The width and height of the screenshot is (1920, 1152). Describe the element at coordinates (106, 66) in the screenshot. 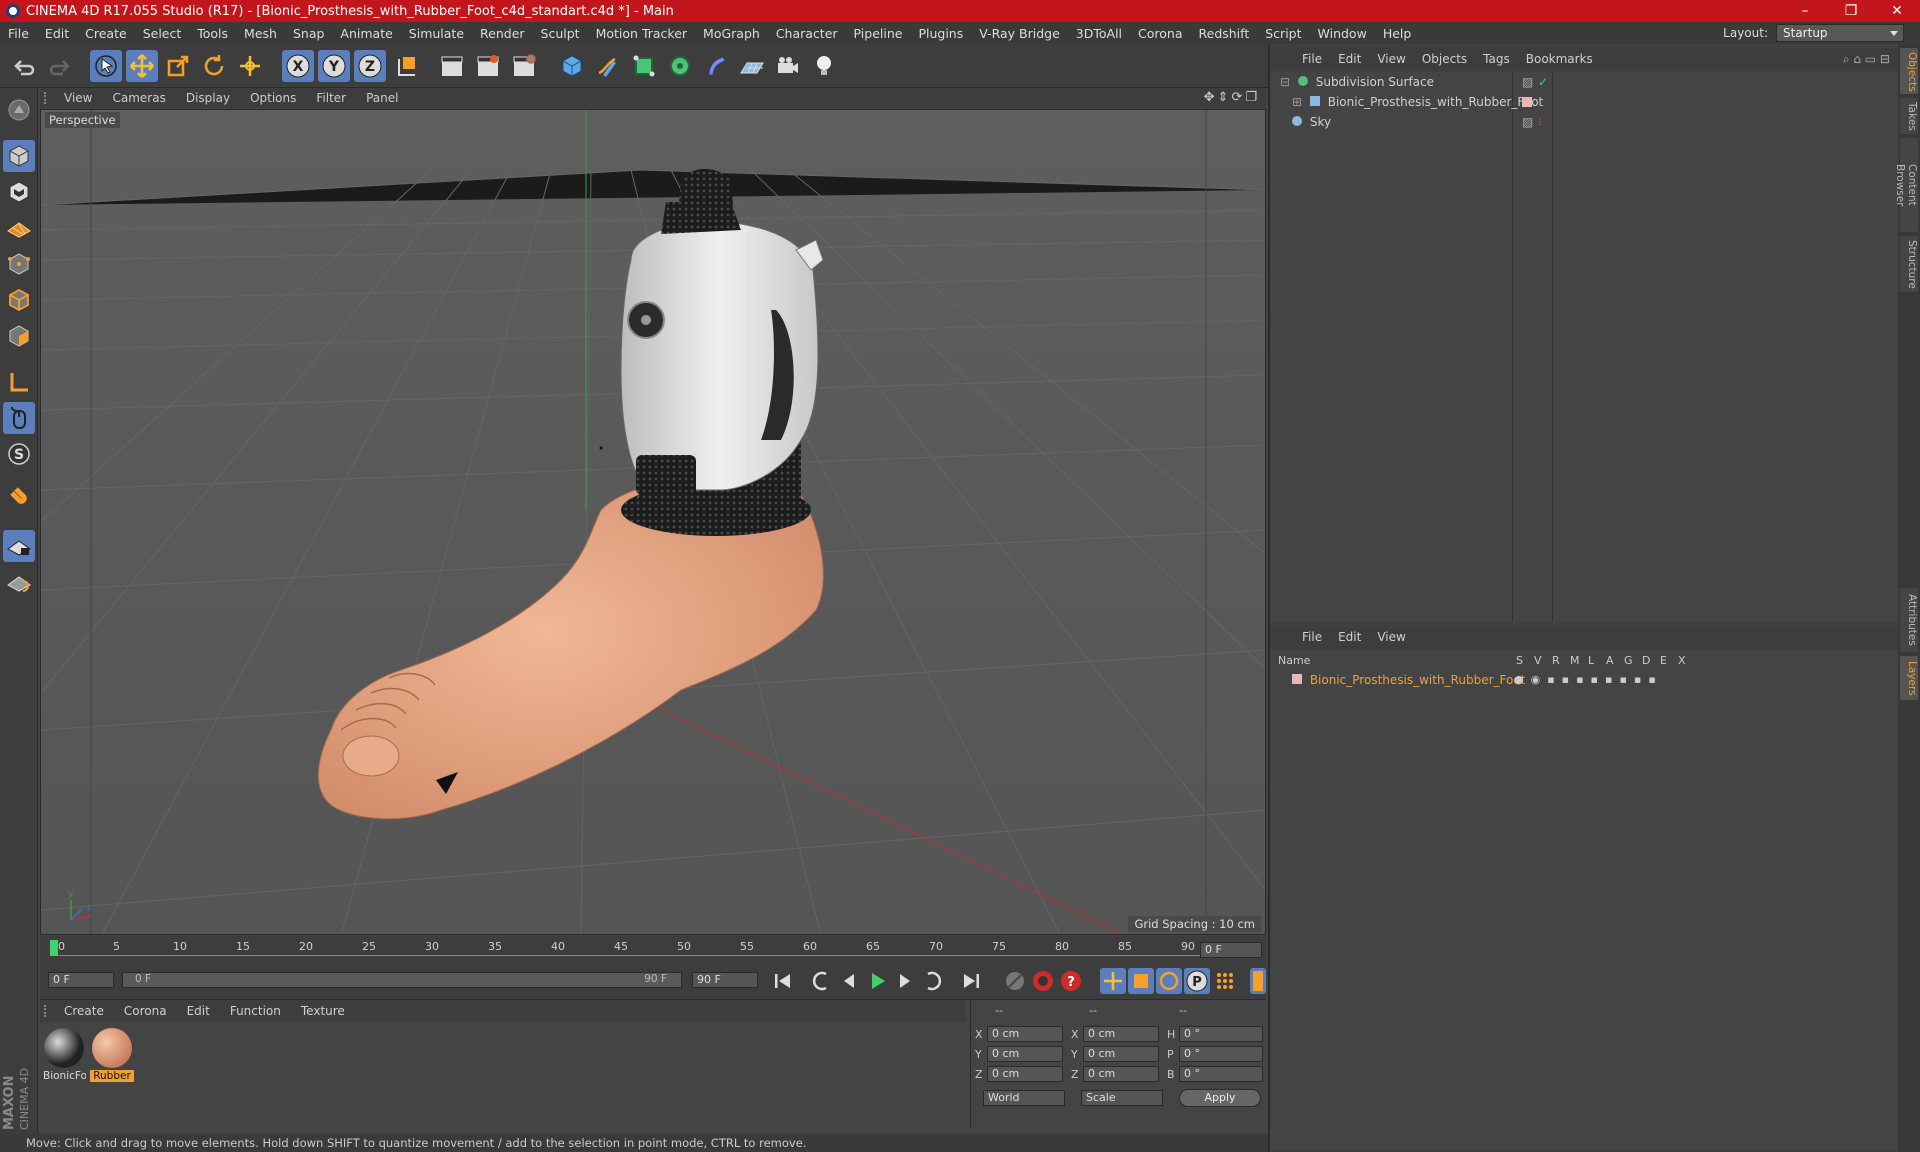

I see `live-selection-button` at that location.